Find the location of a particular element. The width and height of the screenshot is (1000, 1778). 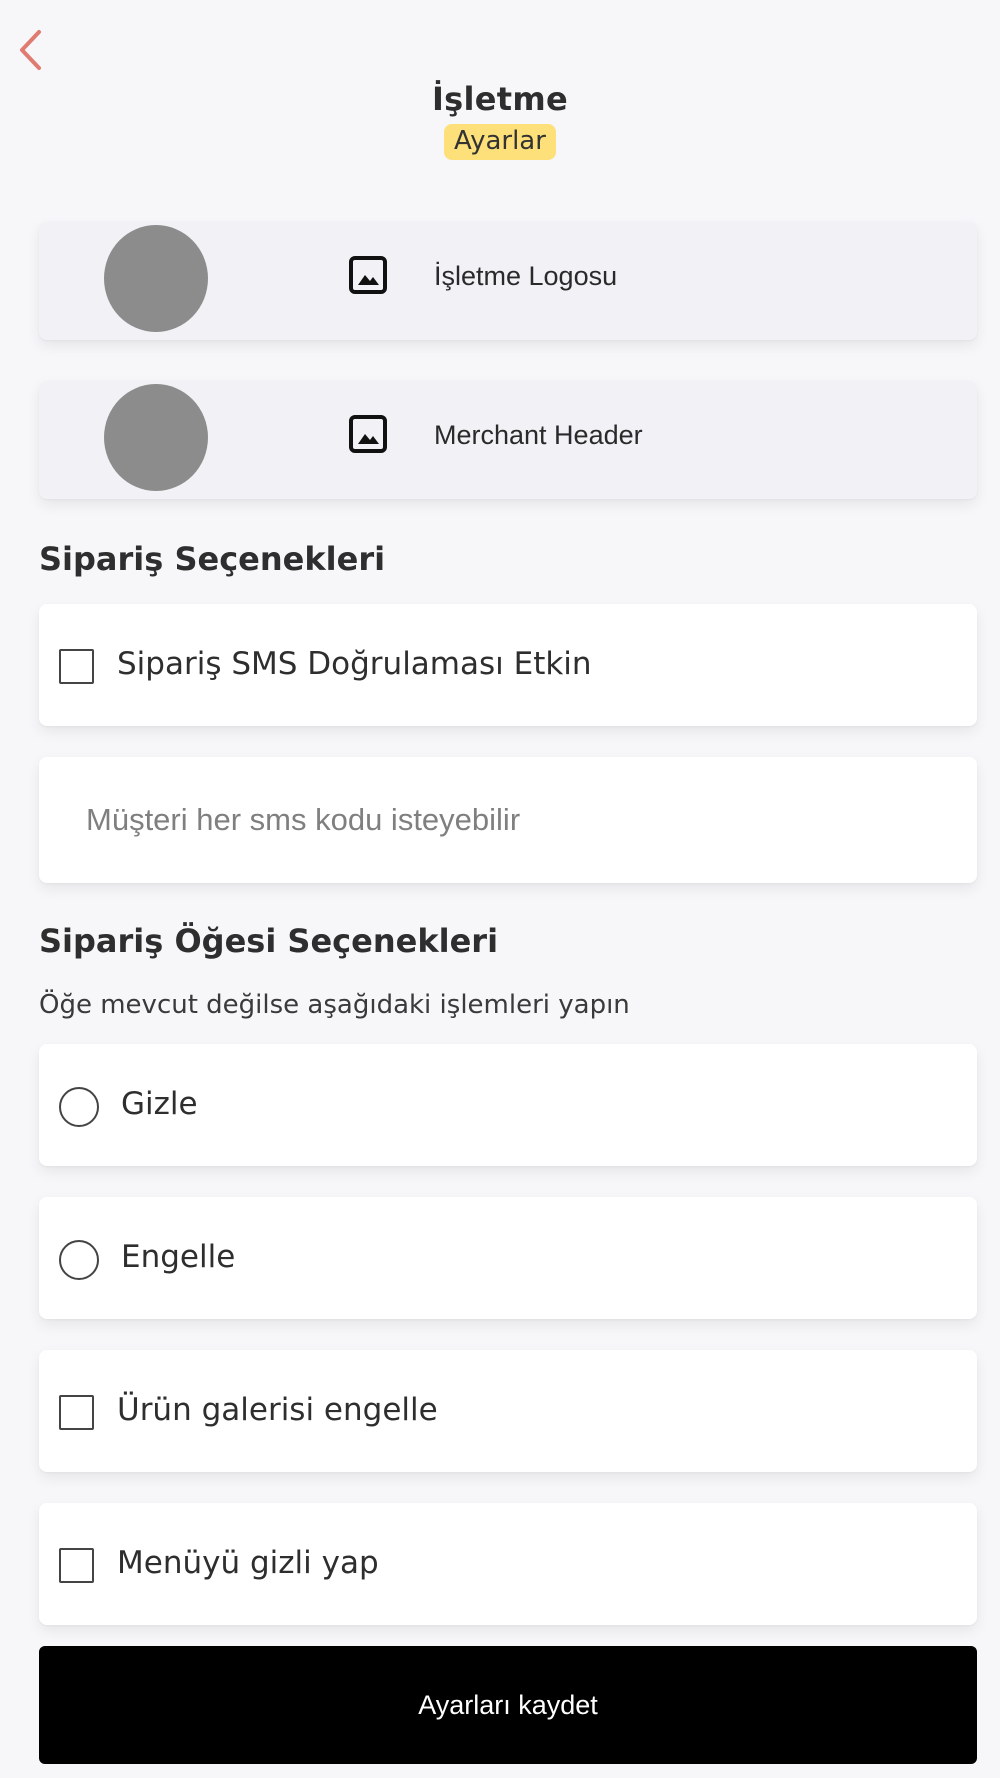

sms-code-input is located at coordinates (508, 820).